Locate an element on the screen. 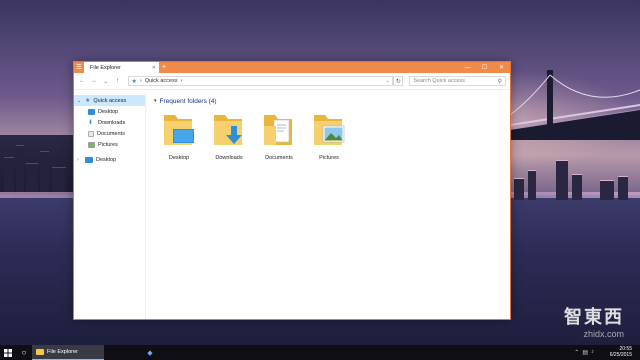  folder-item-pictures: Pictures is located at coordinates (329, 136).